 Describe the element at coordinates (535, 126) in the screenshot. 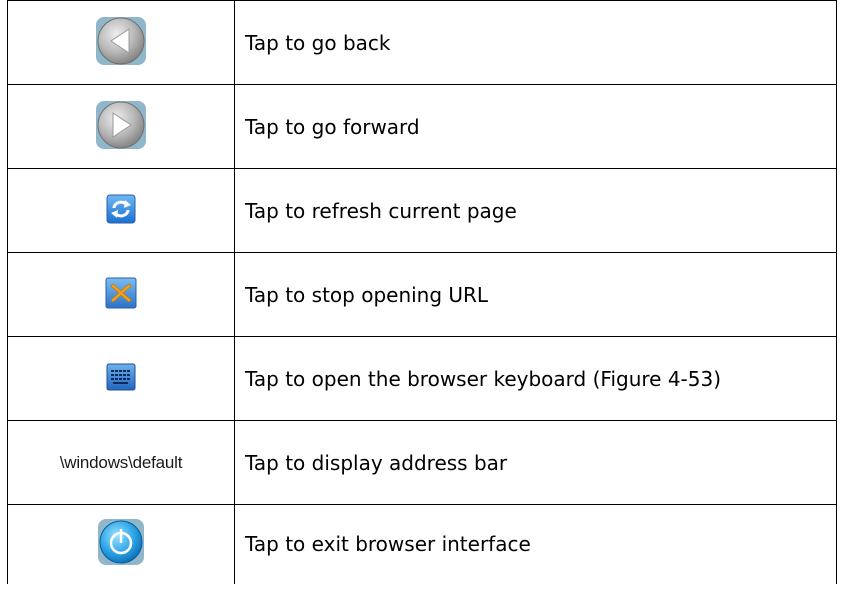

I see `description-text: Tap to go forward` at that location.